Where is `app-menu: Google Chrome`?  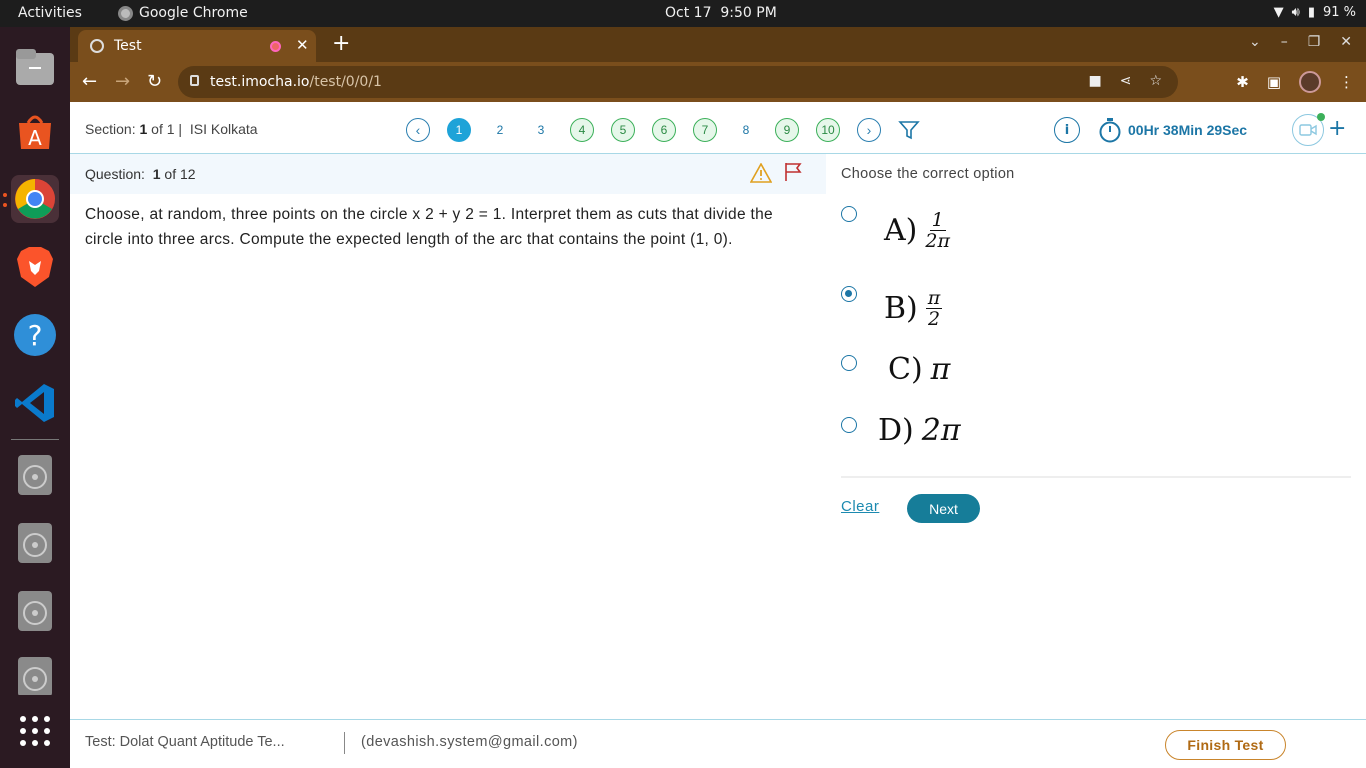 app-menu: Google Chrome is located at coordinates (183, 13).